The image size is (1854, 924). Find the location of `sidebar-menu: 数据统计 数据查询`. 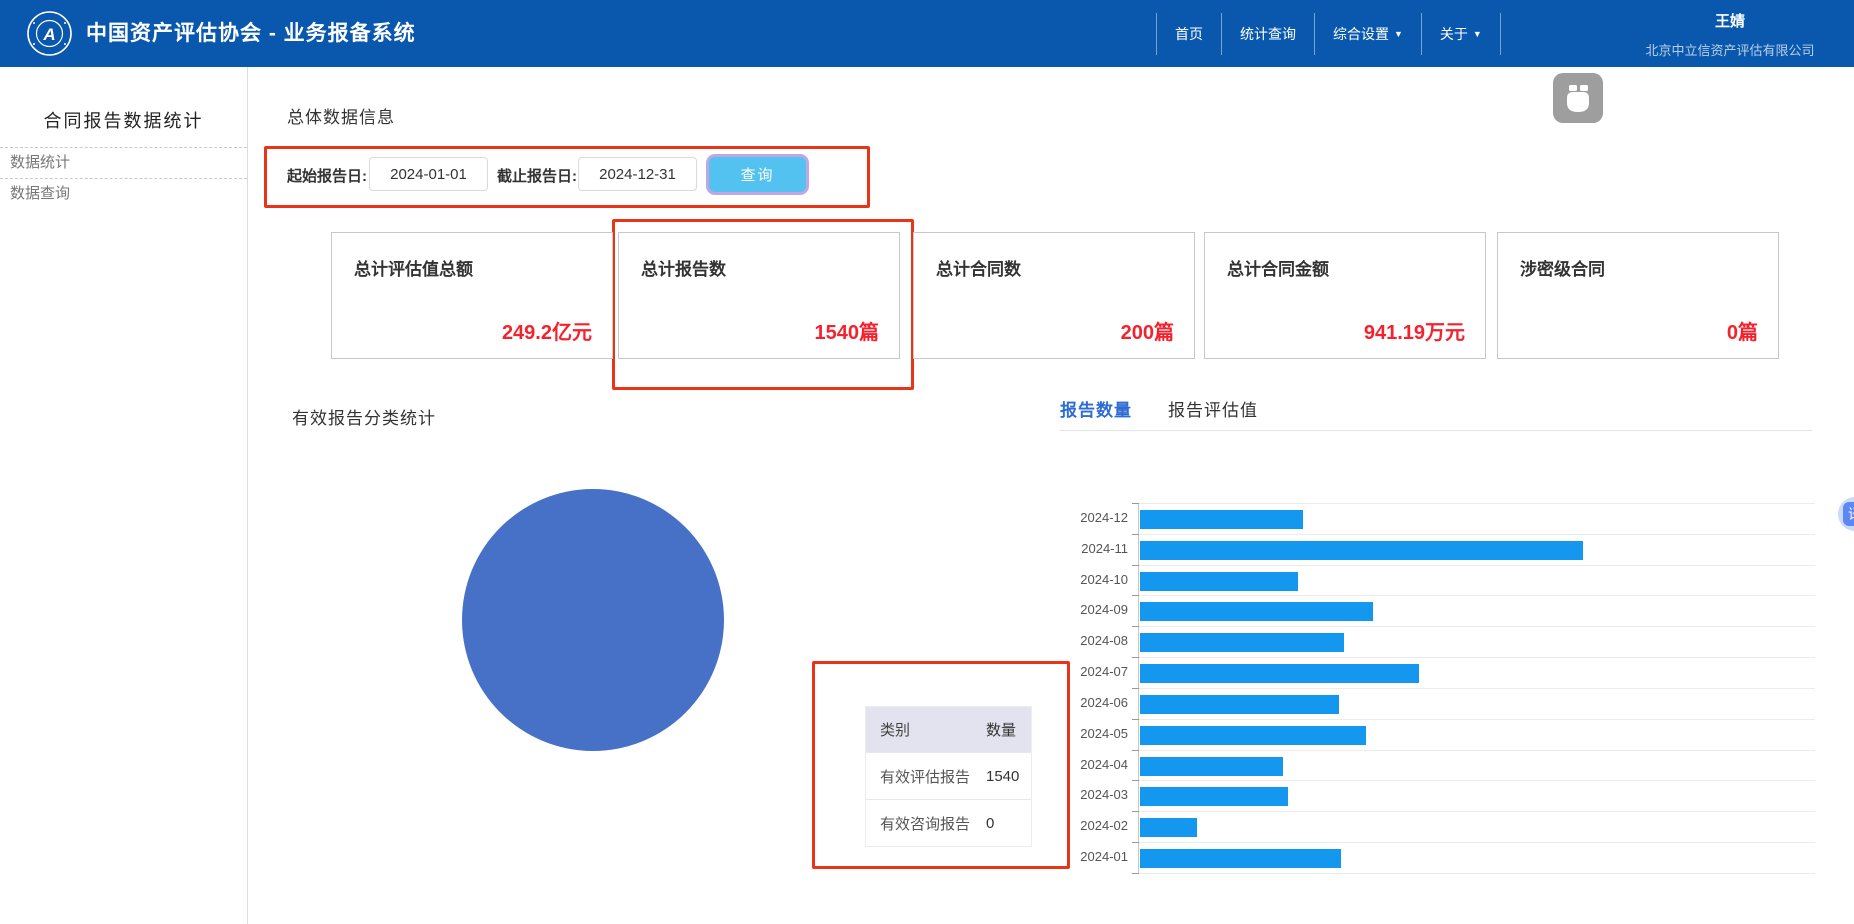

sidebar-menu: 数据统计 数据查询 is located at coordinates (123, 178).